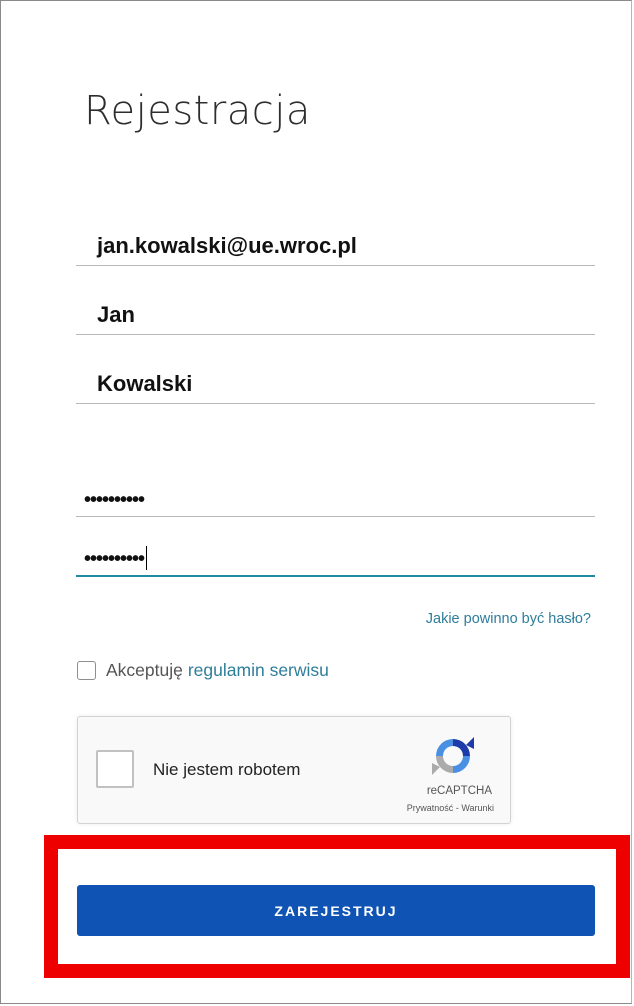 This screenshot has width=634, height=1006. I want to click on password-confirm-value: ••••••••••, so click(116, 558).